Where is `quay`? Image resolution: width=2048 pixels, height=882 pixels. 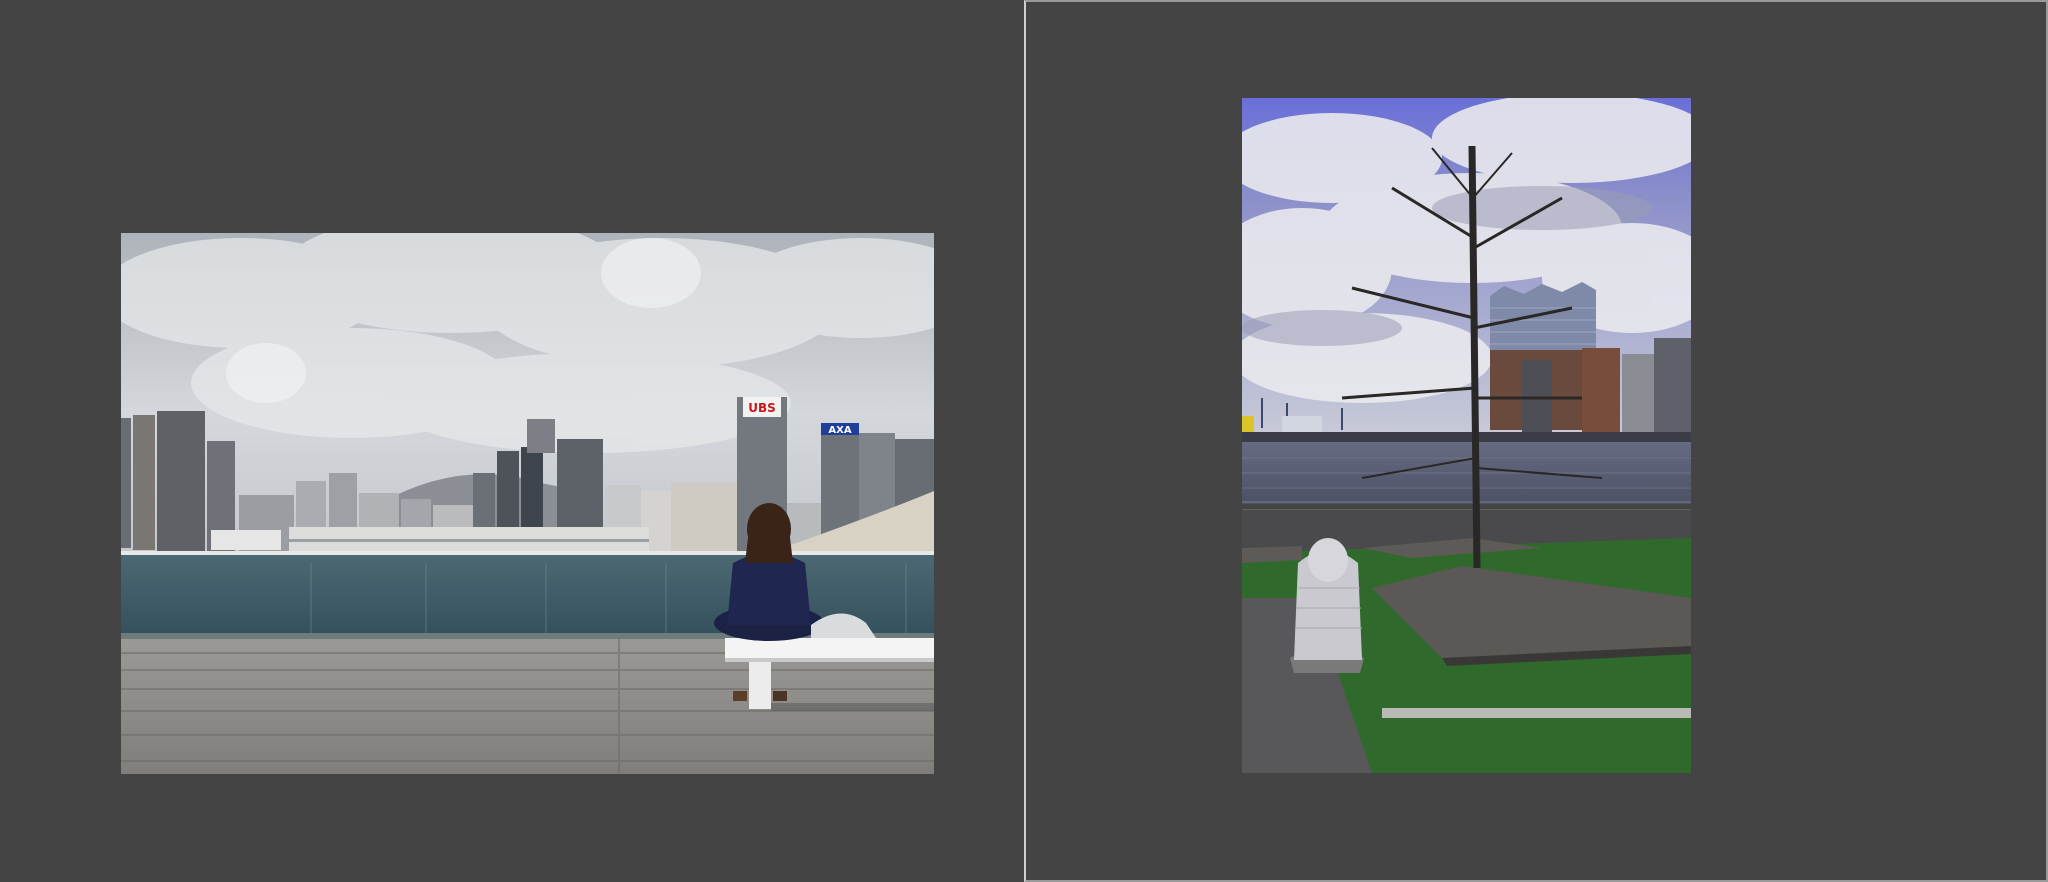
quay is located at coordinates (1466, 437).